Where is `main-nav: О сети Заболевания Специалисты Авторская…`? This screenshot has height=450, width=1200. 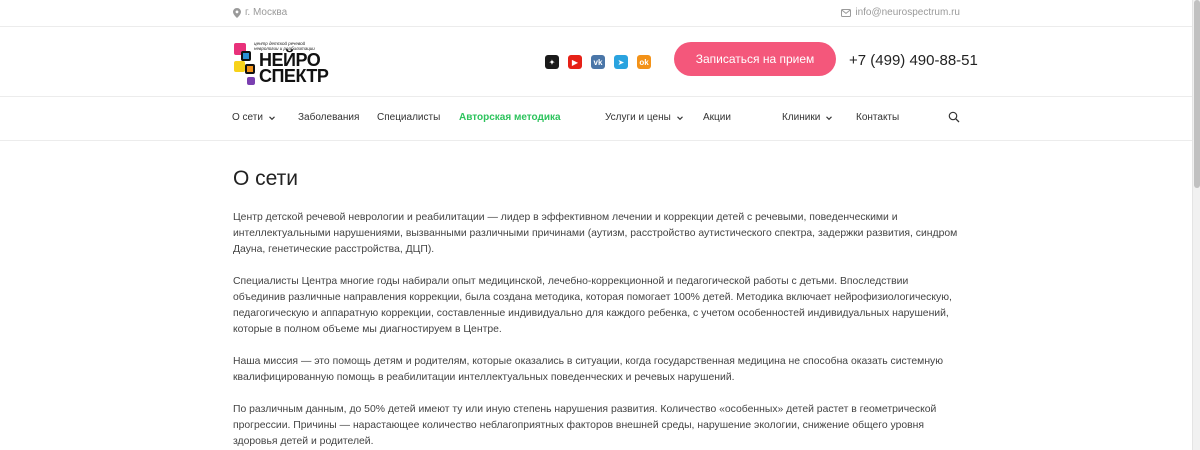
main-nav: О сети Заболевания Специалисты Авторская… is located at coordinates (596, 119).